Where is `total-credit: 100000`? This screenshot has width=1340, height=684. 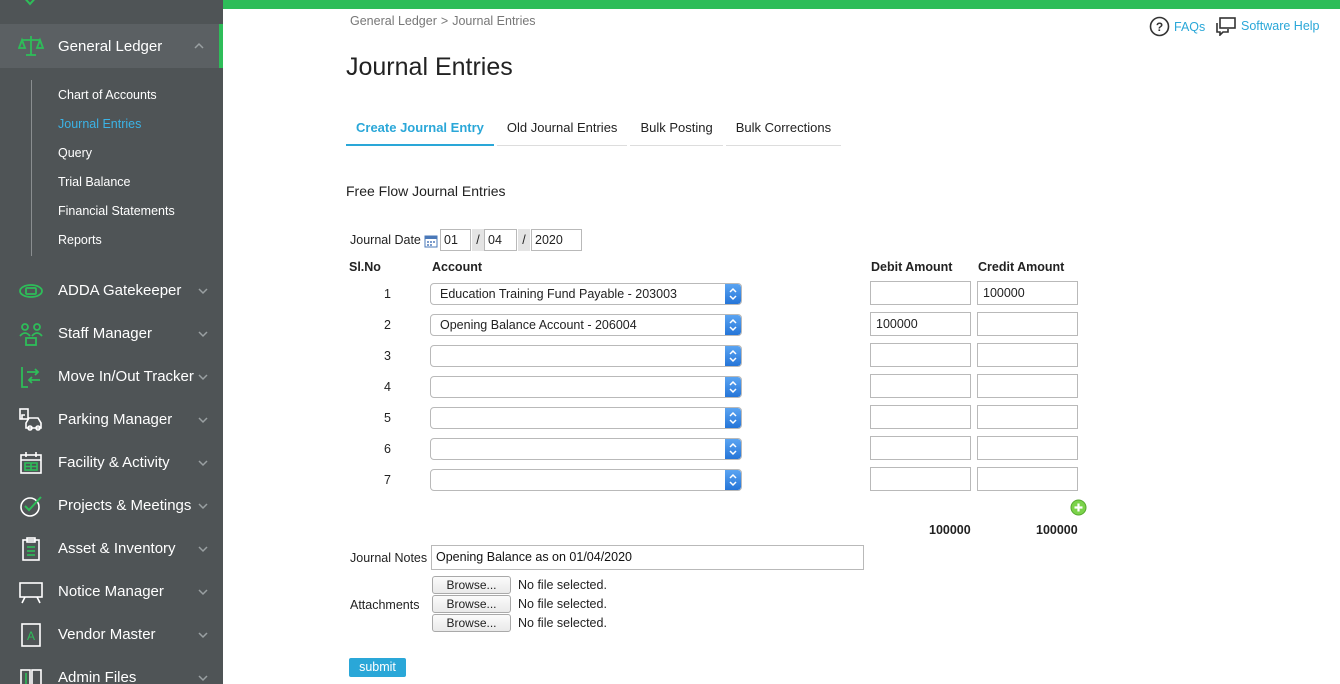 total-credit: 100000 is located at coordinates (1057, 530).